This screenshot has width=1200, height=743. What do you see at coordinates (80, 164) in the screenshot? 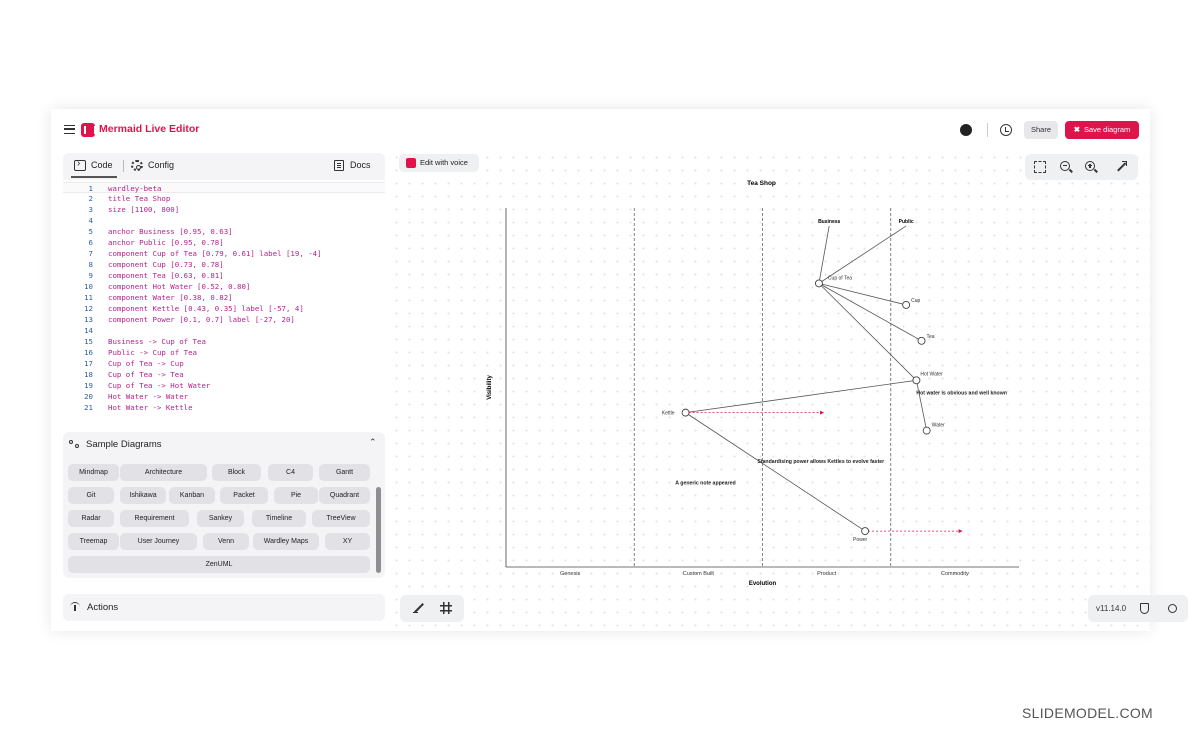
I see `code-icon` at bounding box center [80, 164].